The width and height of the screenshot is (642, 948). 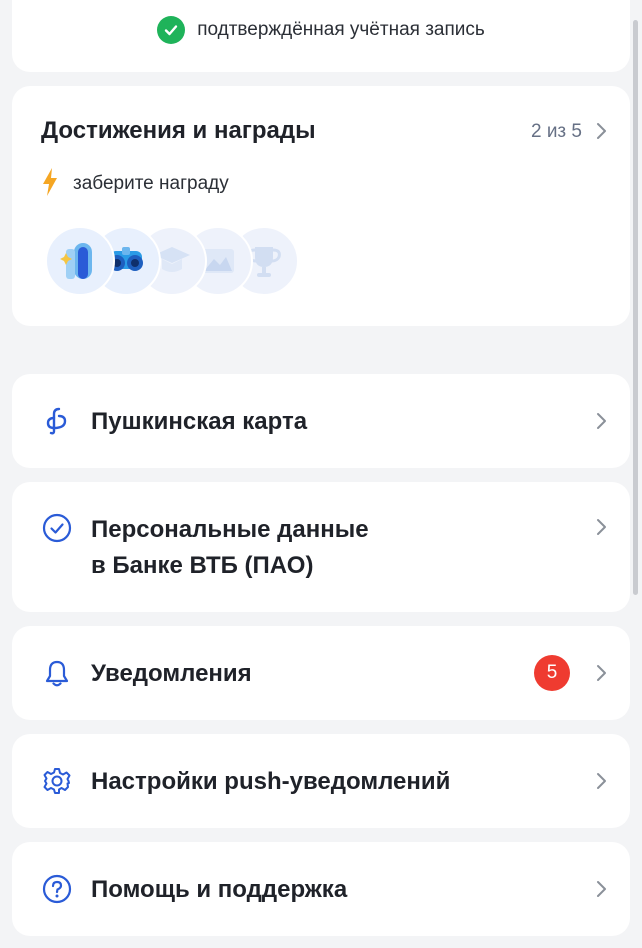 I want to click on notification-count-badge: 5, so click(x=552, y=673).